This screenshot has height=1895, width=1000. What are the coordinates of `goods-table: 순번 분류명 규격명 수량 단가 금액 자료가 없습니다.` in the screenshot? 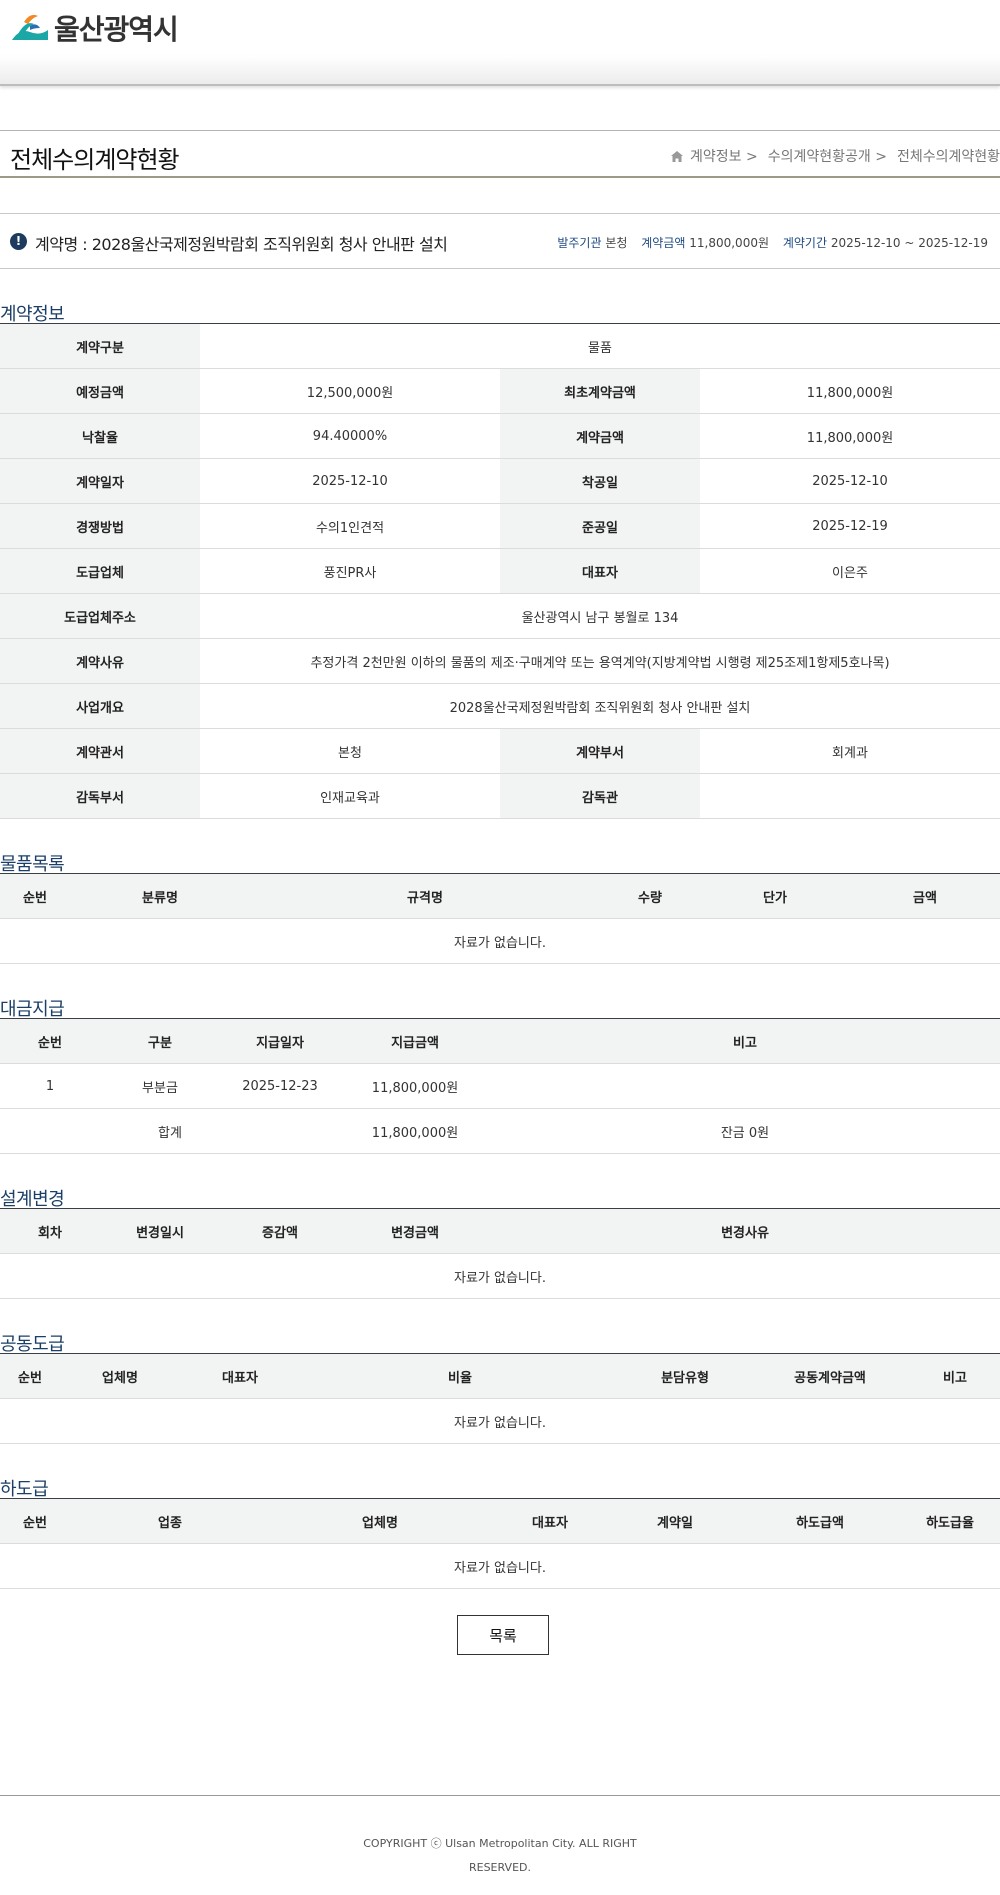 It's located at (500, 918).